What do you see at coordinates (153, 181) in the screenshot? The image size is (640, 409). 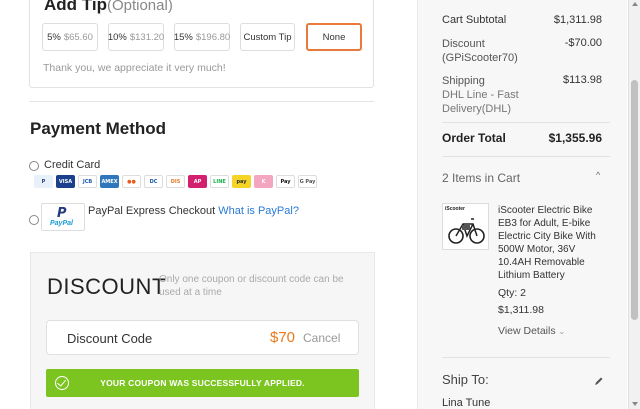 I see `diners-card-icon: DC` at bounding box center [153, 181].